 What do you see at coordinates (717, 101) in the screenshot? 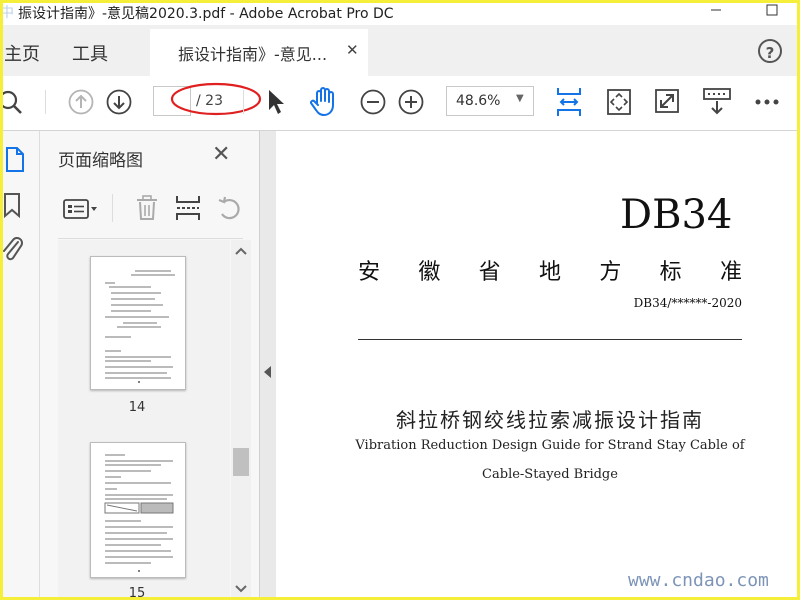
I see `read-mode-icon` at bounding box center [717, 101].